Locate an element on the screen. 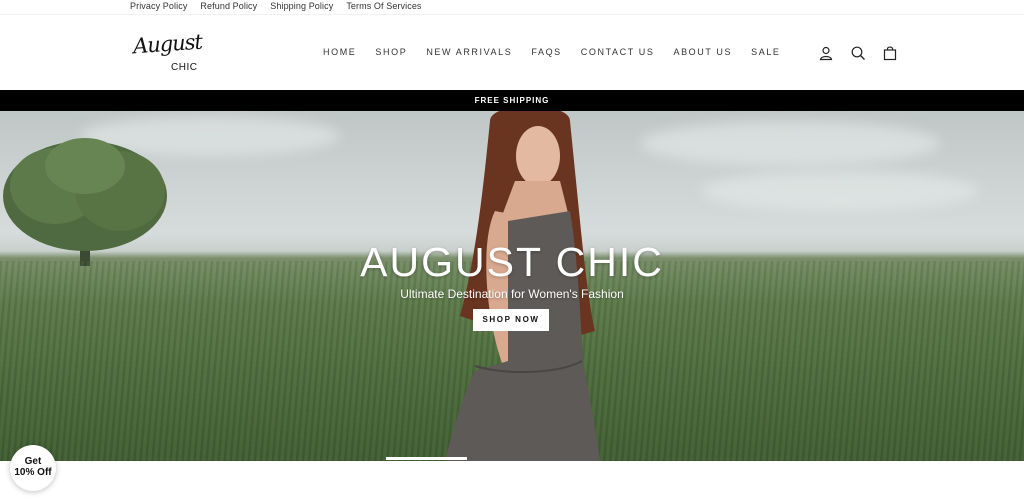 Image resolution: width=1024 pixels, height=500 pixels. discount-popup-button: Get 10% Off is located at coordinates (33, 468).